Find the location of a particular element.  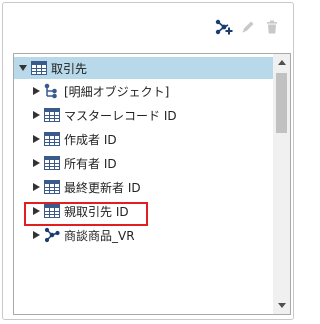

edit-button is located at coordinates (248, 27).